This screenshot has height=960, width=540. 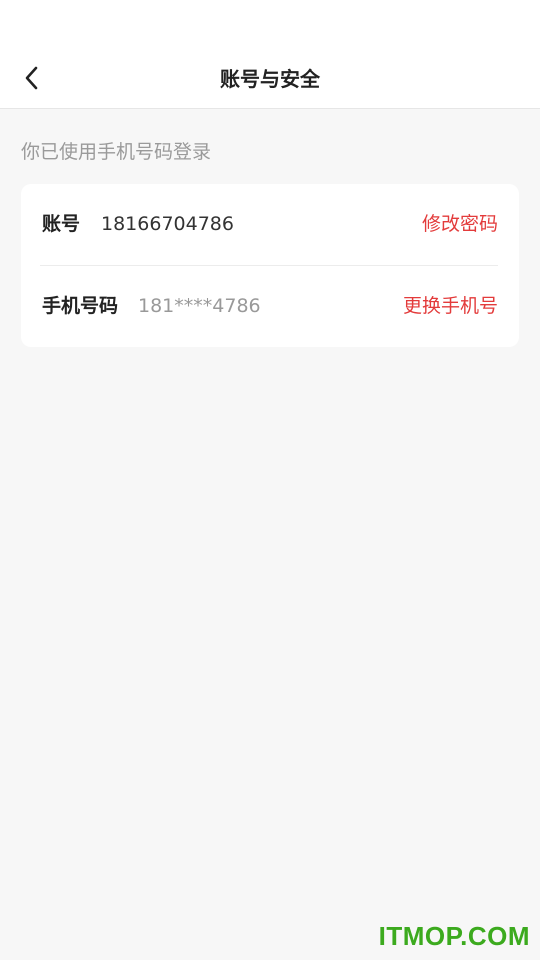 I want to click on chevron-left-icon, so click(x=31, y=78).